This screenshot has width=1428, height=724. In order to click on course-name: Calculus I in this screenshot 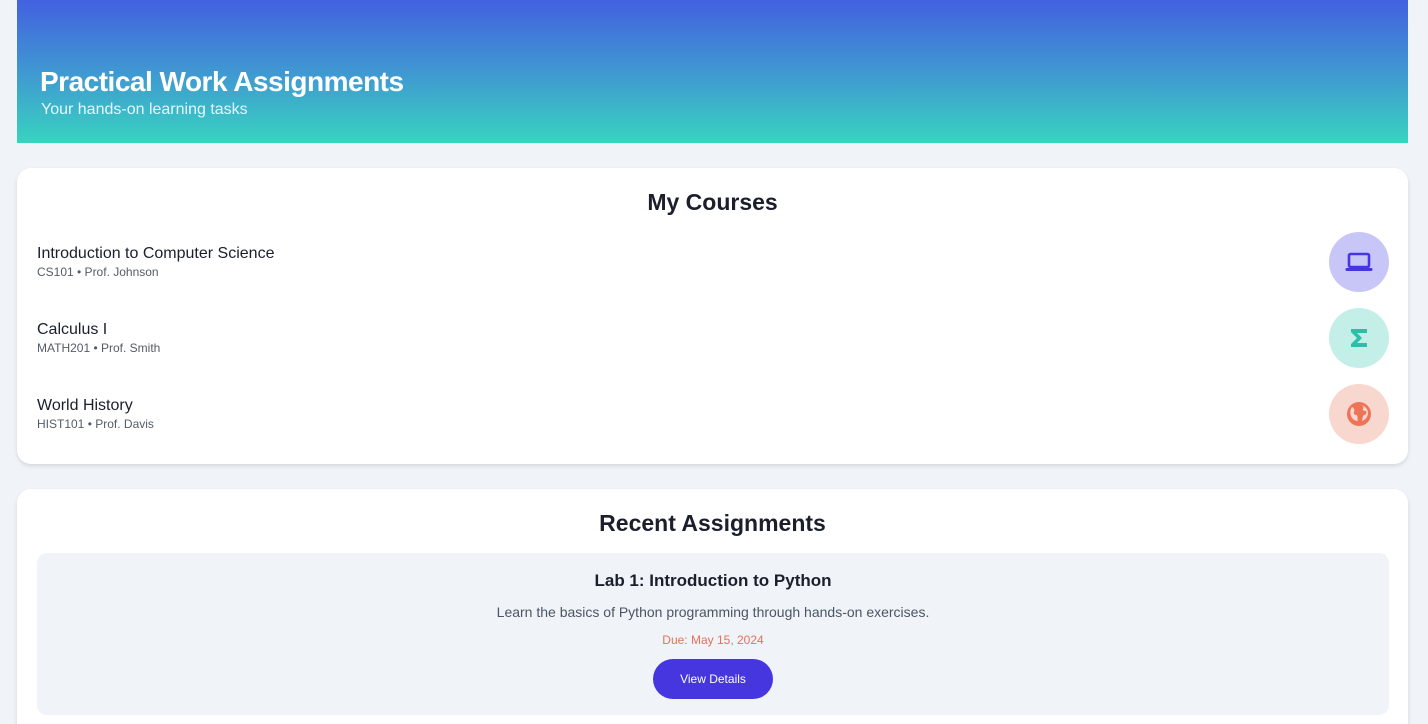, I will do `click(72, 329)`.